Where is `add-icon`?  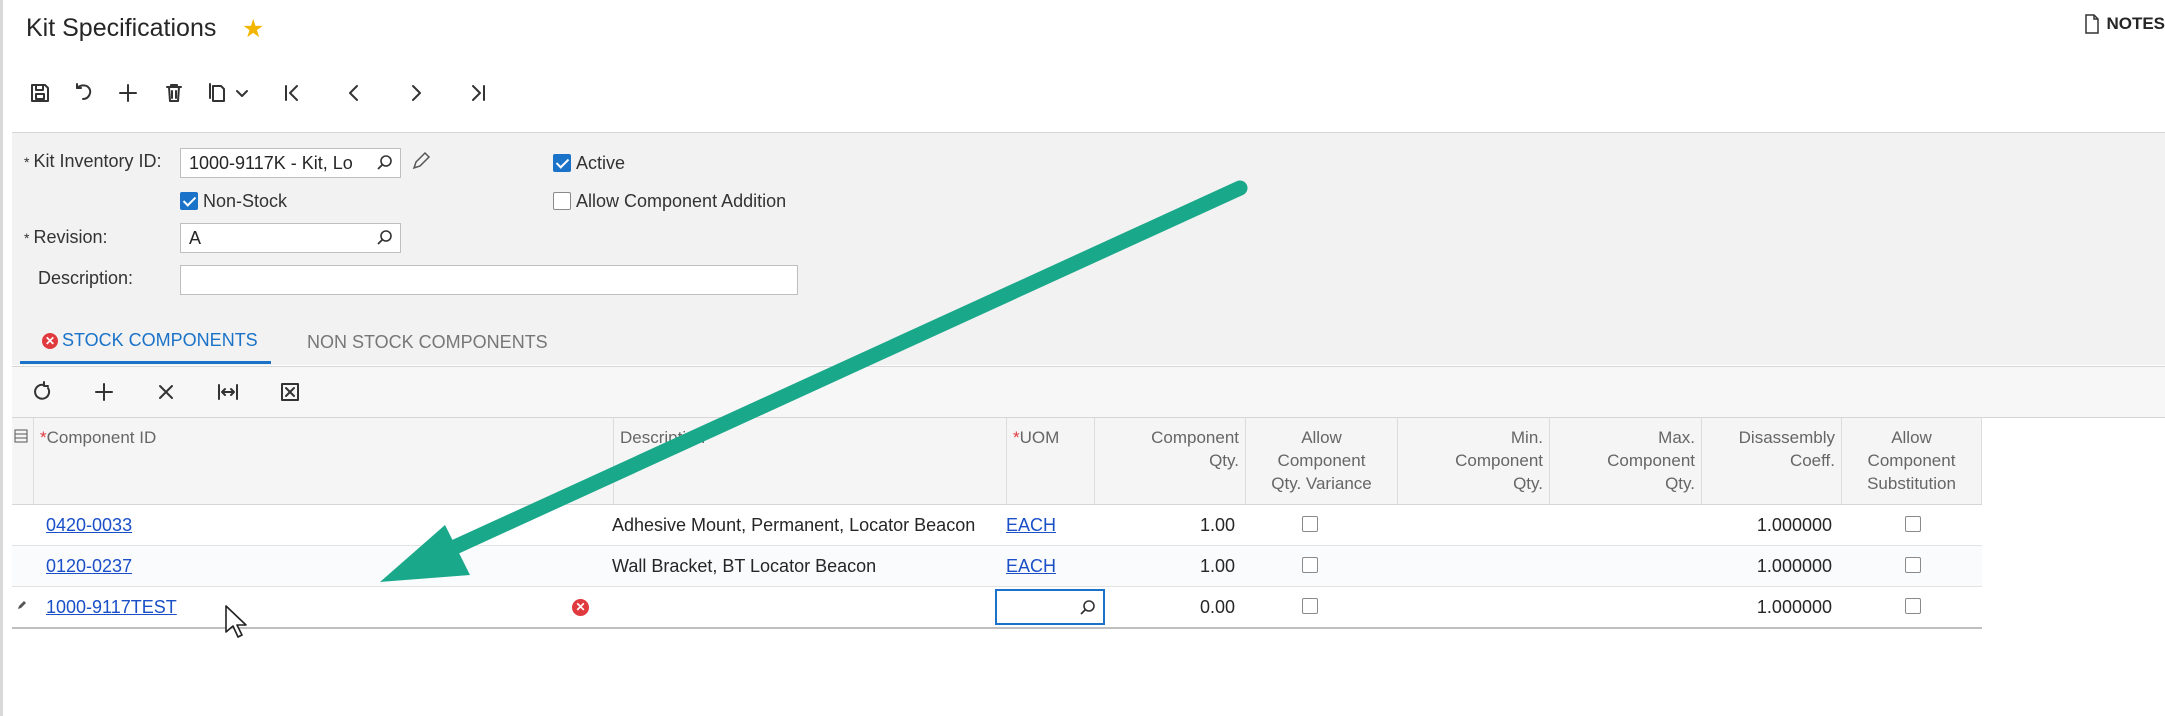
add-icon is located at coordinates (128, 93).